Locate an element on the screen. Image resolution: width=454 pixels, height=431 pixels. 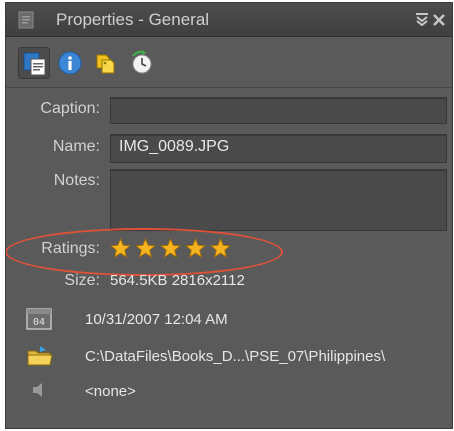
tab-metadata is located at coordinates (70, 63).